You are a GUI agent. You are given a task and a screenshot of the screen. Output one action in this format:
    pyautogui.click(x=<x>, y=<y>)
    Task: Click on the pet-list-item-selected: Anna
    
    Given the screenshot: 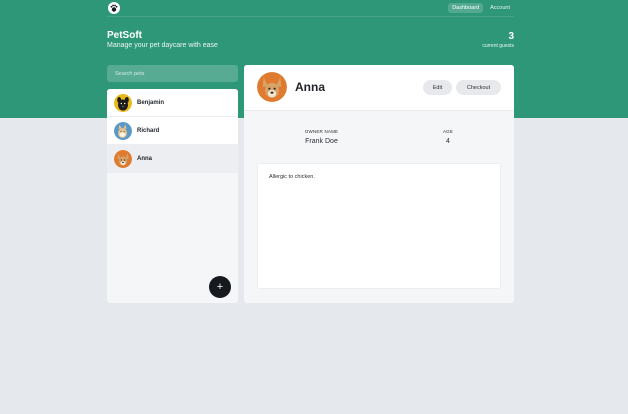 What is the action you would take?
    pyautogui.click(x=172, y=159)
    